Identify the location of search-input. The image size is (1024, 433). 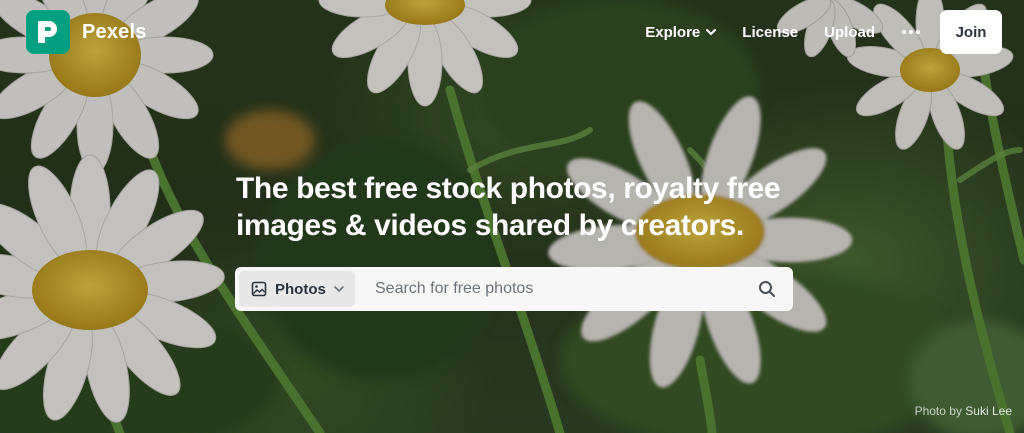
(550, 289).